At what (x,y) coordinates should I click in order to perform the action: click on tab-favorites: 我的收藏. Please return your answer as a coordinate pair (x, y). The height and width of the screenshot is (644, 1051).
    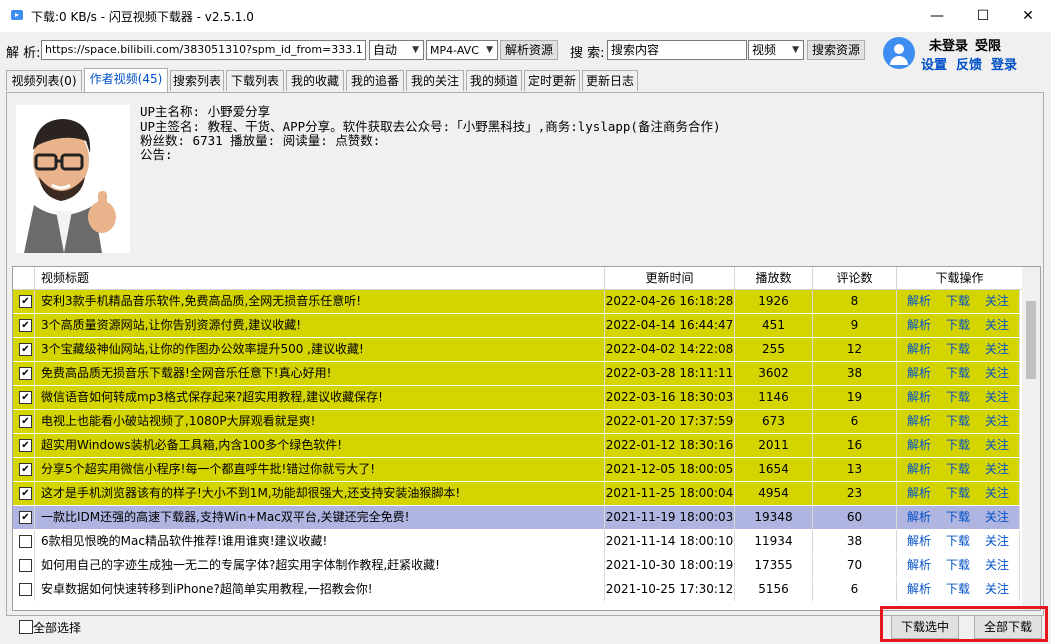
    Looking at the image, I should click on (315, 80).